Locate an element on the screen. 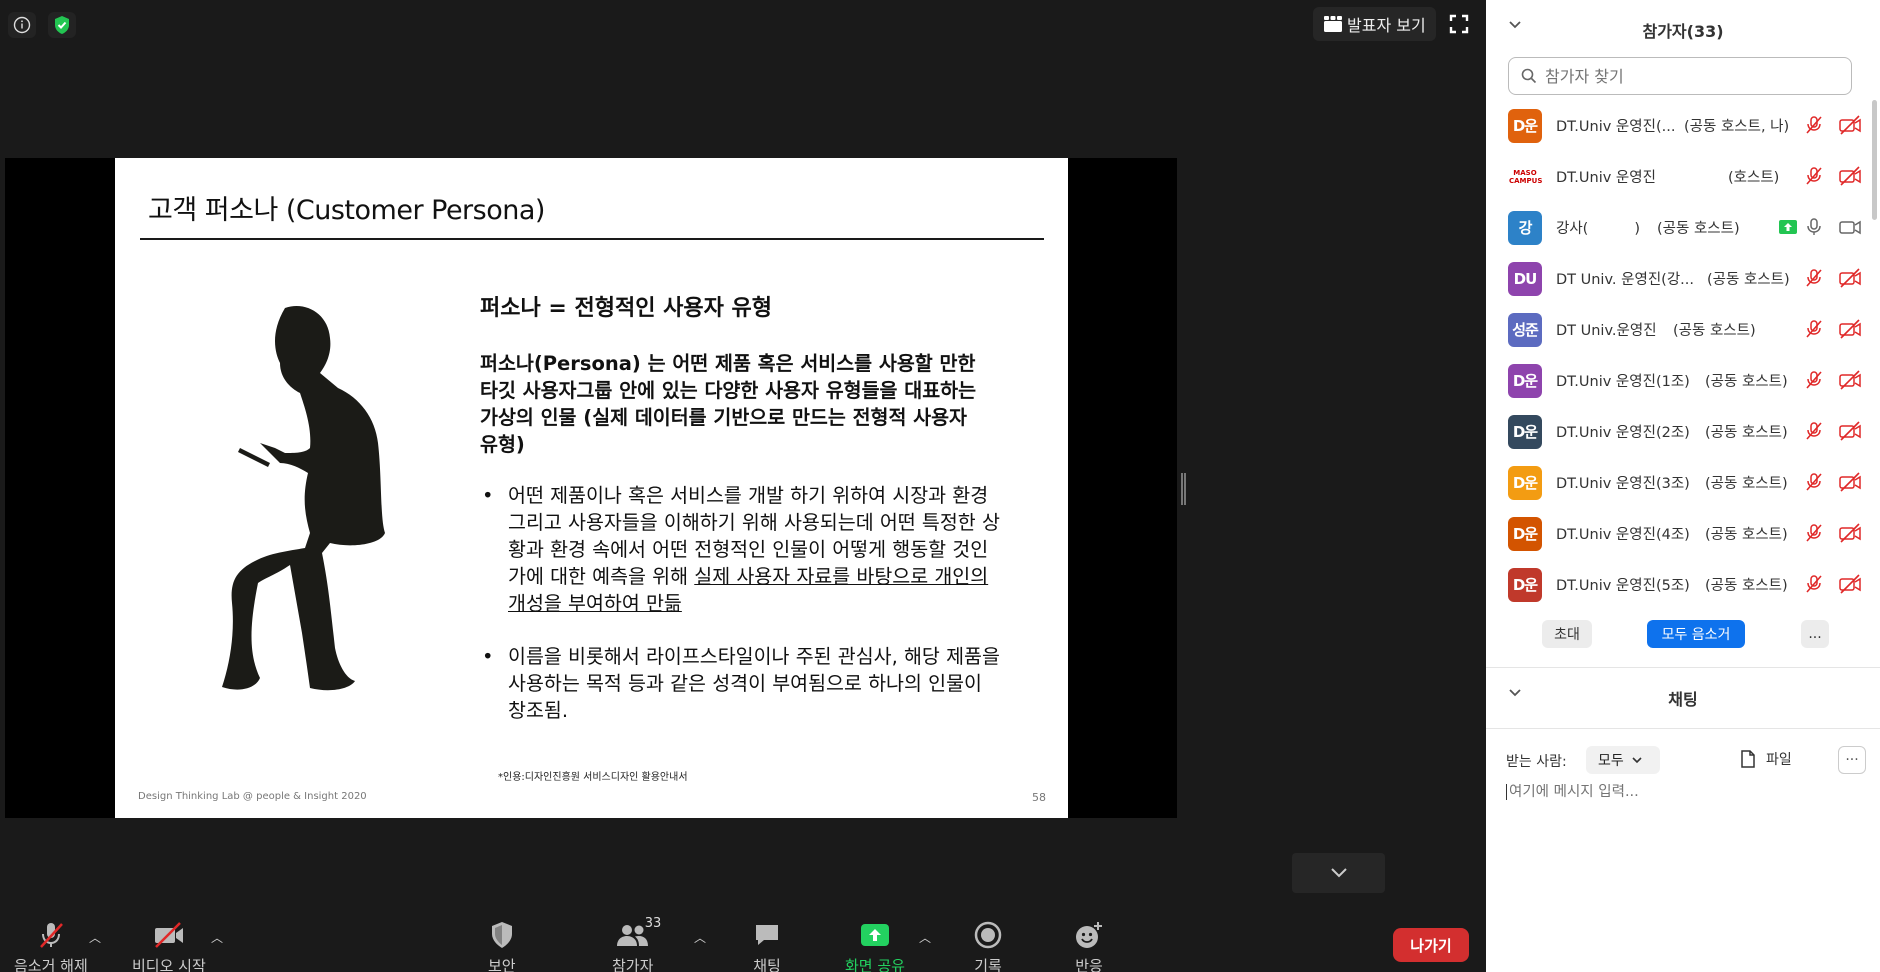  participant-row: D운 DT.Univ 운영진(5조) (공동 호스트) is located at coordinates (1679, 584).